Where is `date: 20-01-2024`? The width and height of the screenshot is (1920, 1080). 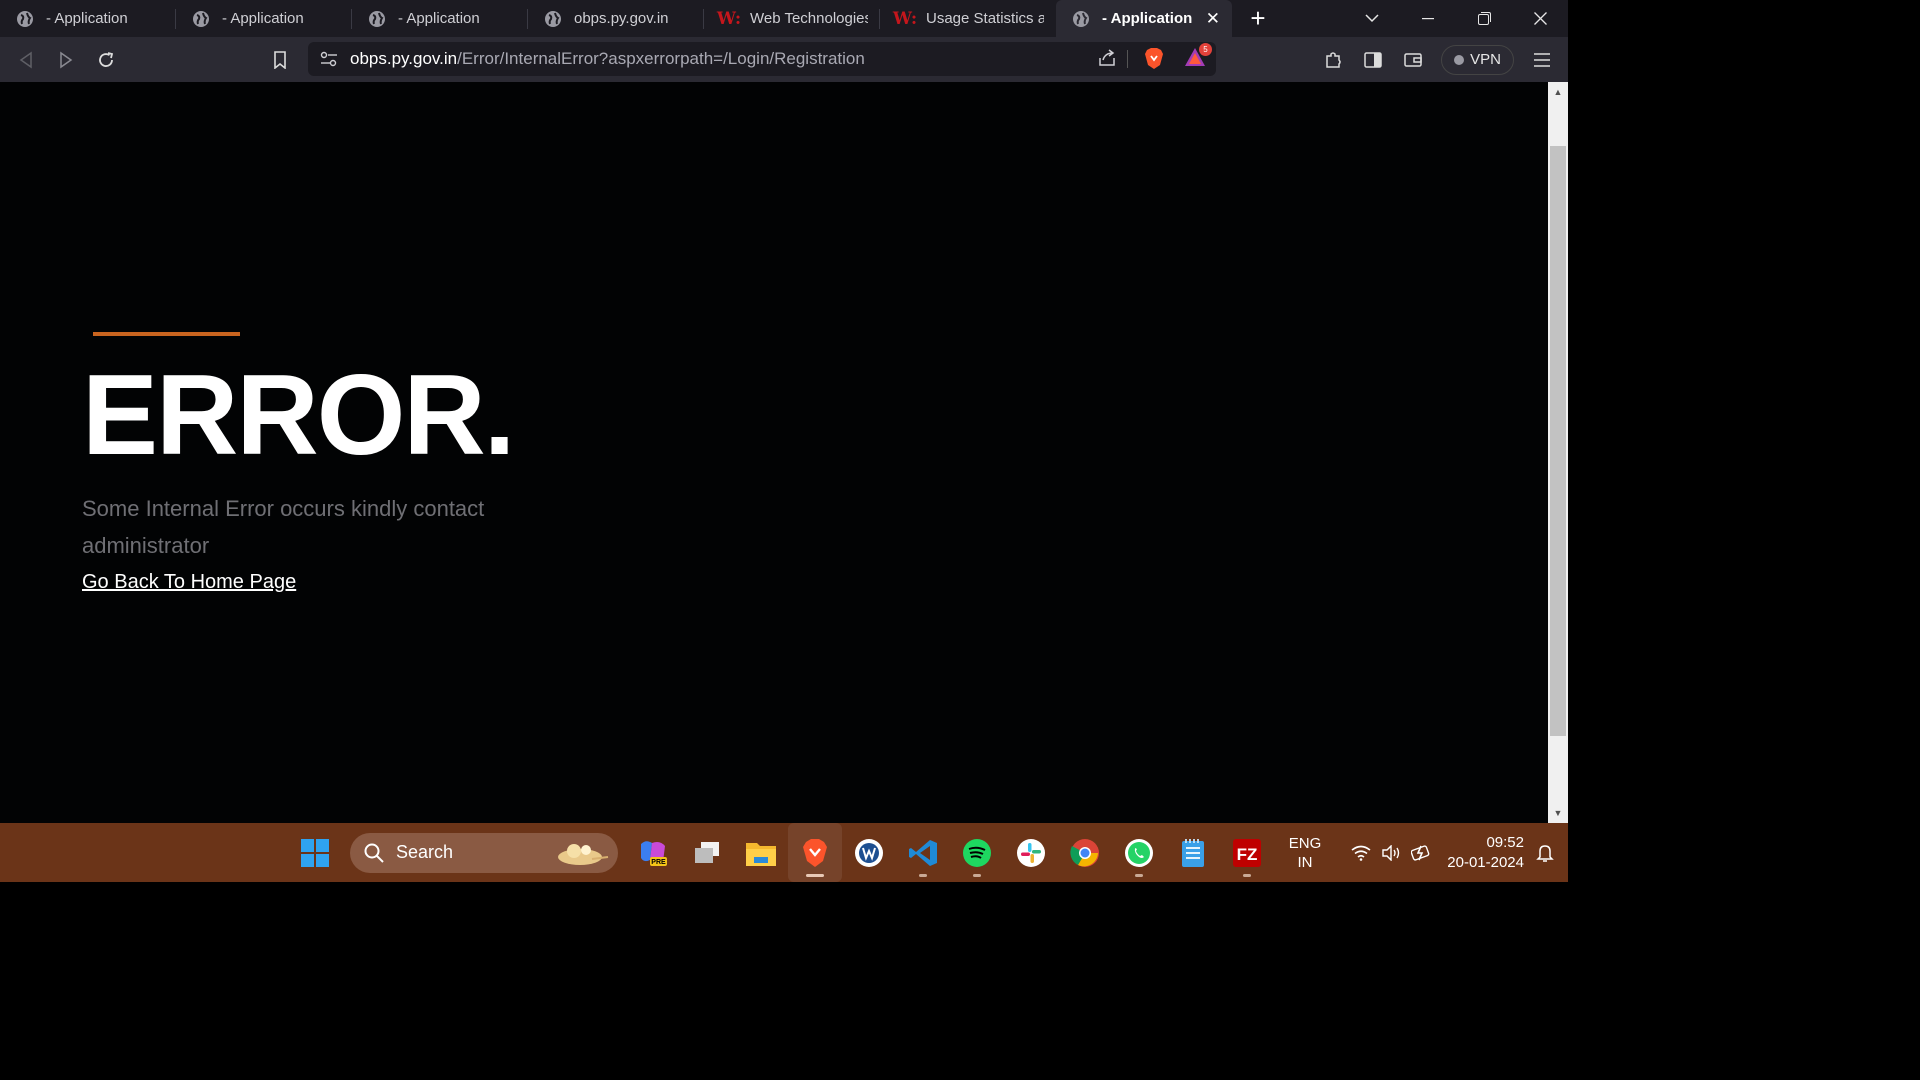 date: 20-01-2024 is located at coordinates (1485, 862).